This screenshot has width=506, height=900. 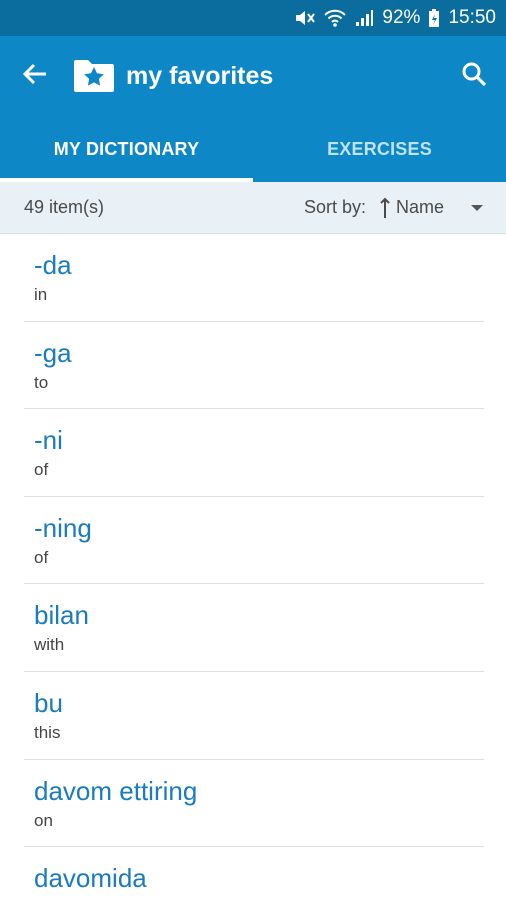 What do you see at coordinates (254, 873) in the screenshot?
I see `list-item: davomida` at bounding box center [254, 873].